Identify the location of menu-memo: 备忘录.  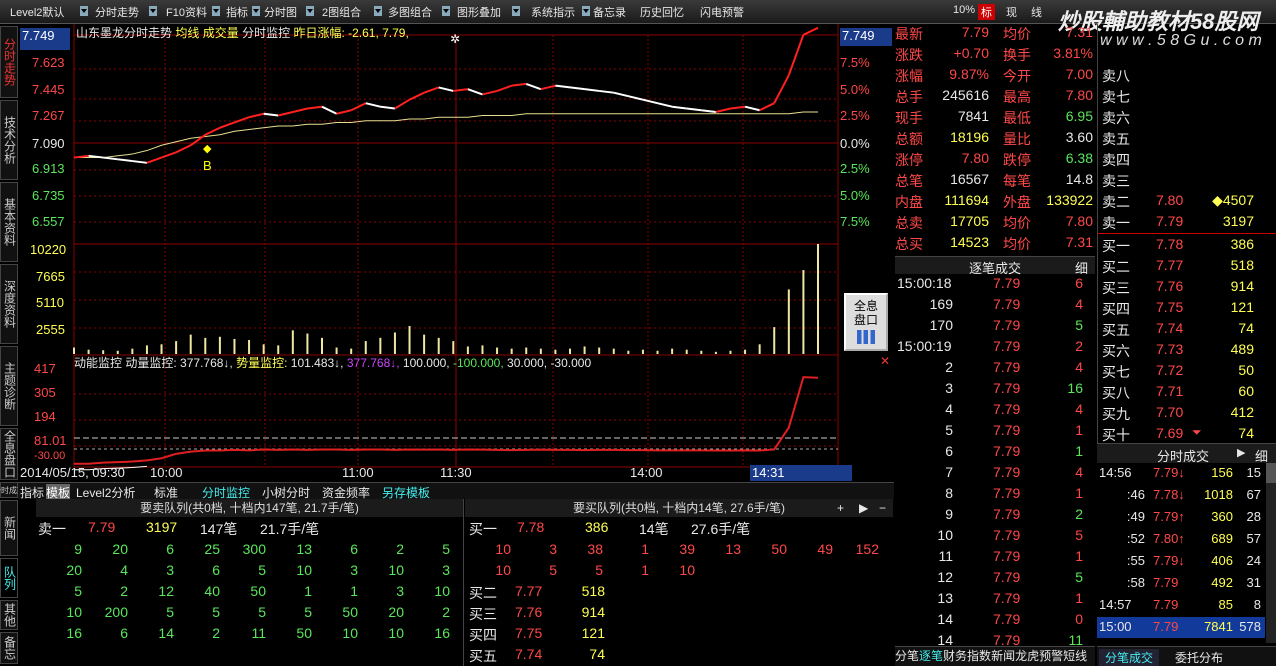
(609, 12).